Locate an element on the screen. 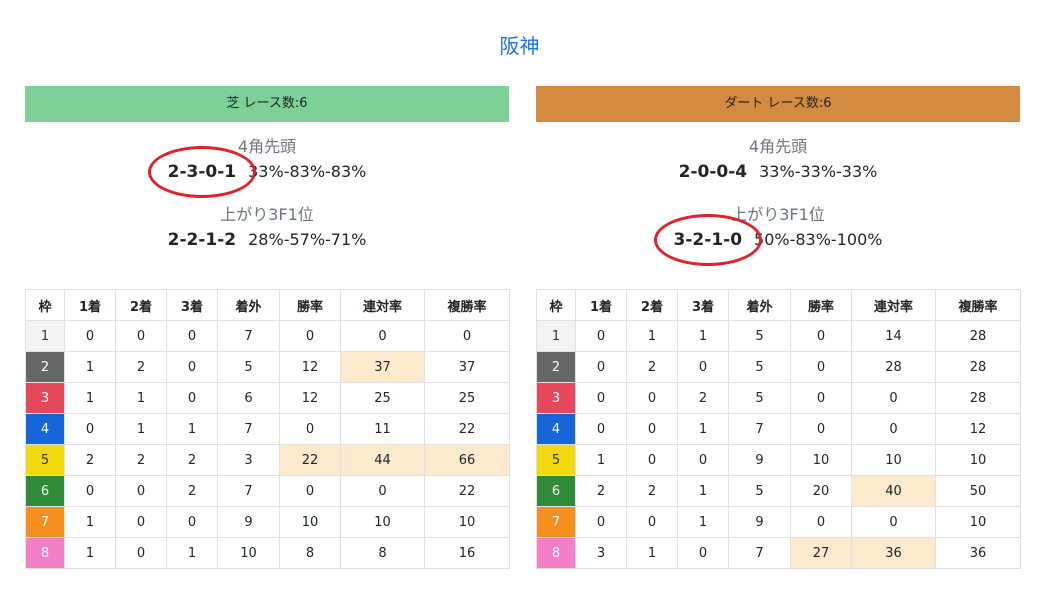 This screenshot has height=589, width=1039. column-header: 3着 is located at coordinates (192, 305).